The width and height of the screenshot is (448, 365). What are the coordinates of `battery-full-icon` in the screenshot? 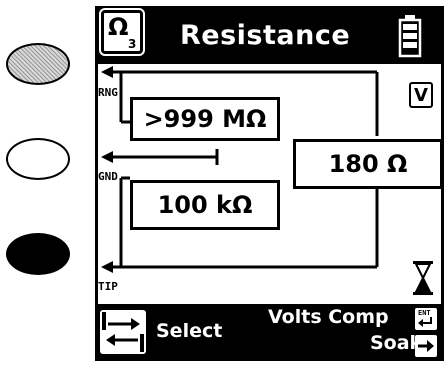 It's located at (410, 36).